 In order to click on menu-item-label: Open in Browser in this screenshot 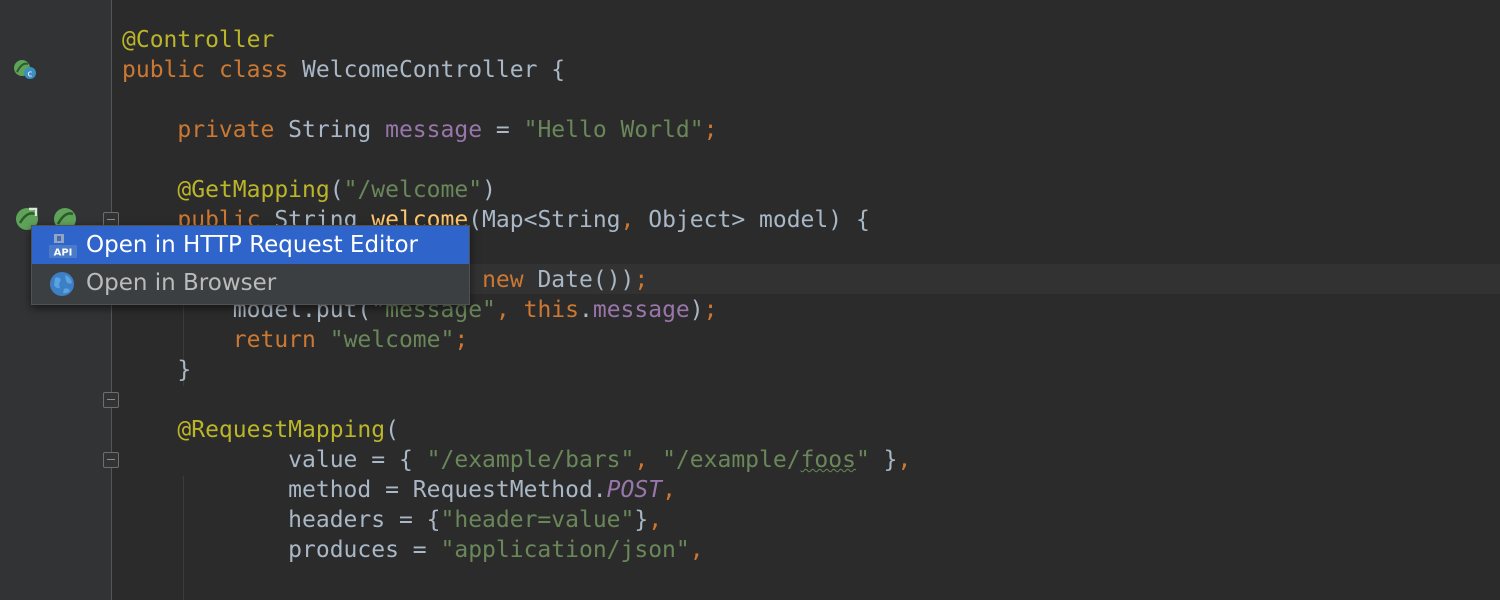, I will do `click(181, 283)`.